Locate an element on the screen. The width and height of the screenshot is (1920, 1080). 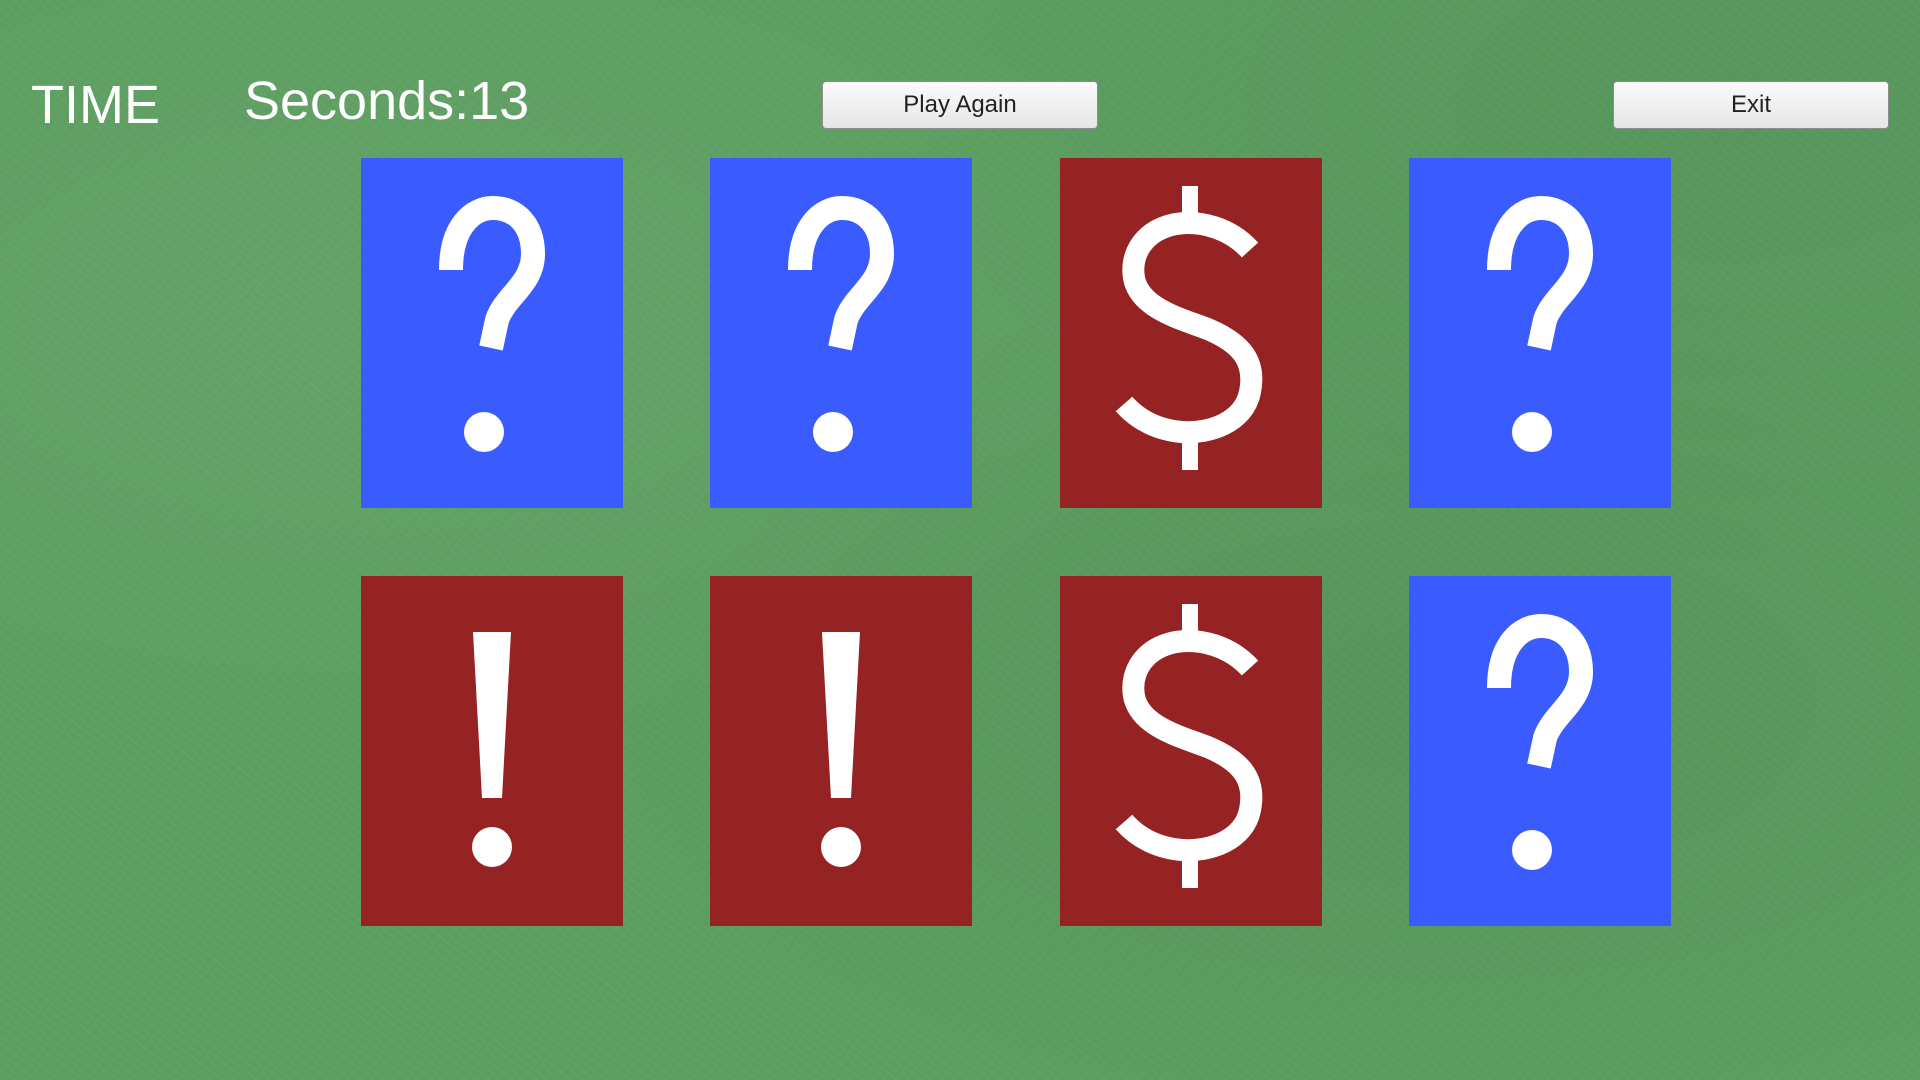
exit-button: Exit is located at coordinates (1751, 105).